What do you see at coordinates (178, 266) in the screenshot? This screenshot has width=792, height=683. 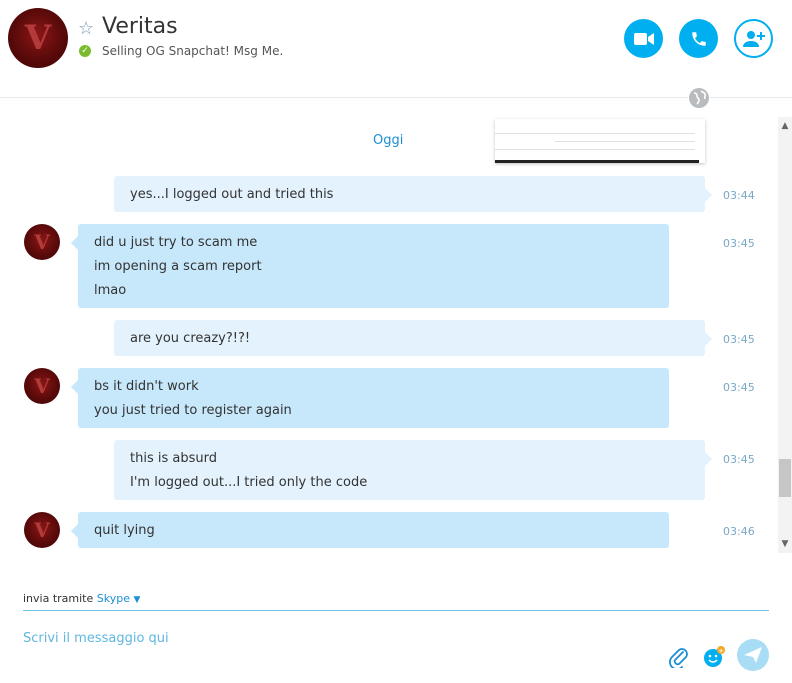 I see `message-text: im opening a scam report` at bounding box center [178, 266].